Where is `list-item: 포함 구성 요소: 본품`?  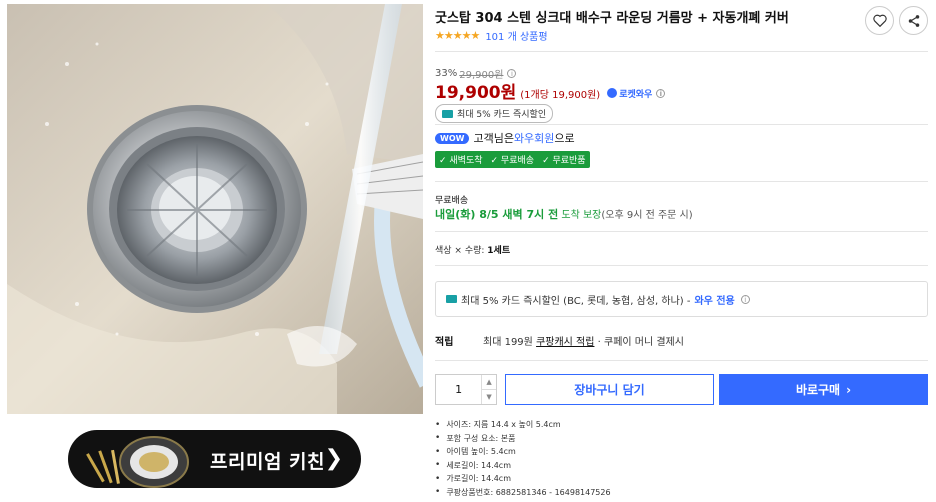
list-item: 포함 구성 요소: 본품 is located at coordinates (523, 439).